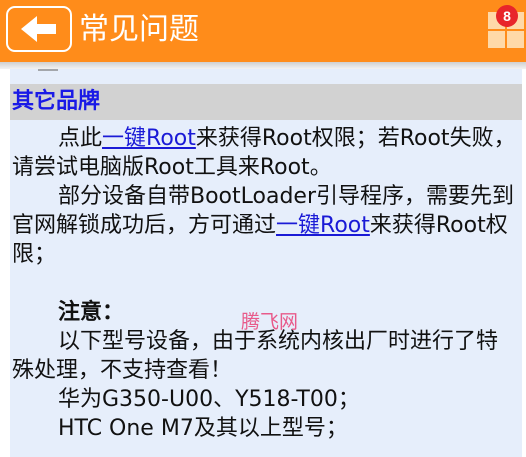 The height and width of the screenshot is (457, 526). Describe the element at coordinates (48, 72) in the screenshot. I see `clipped-text-fragment` at that location.